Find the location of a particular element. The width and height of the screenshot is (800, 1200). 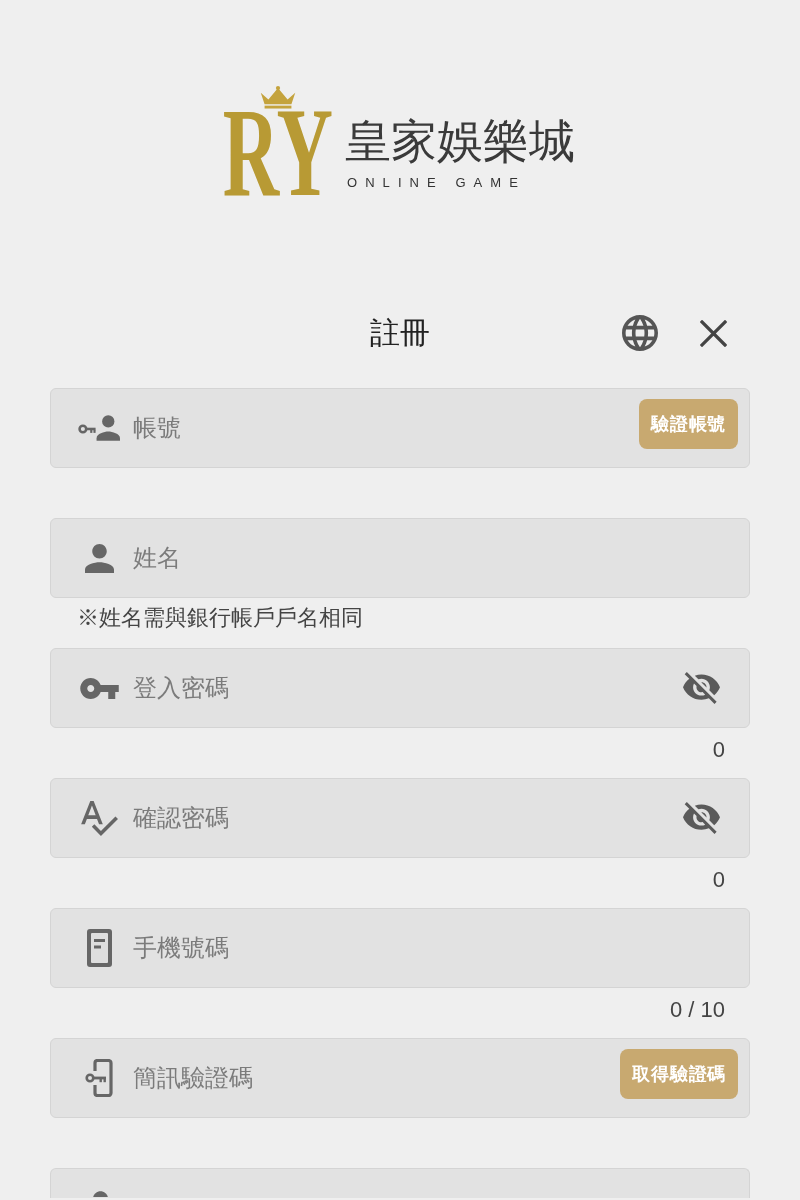

dialog-title: 註冊 is located at coordinates (400, 333).